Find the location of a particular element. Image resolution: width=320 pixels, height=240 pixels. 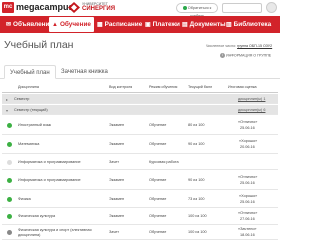

nav-item-label: Обучение is located at coordinates (75, 24).